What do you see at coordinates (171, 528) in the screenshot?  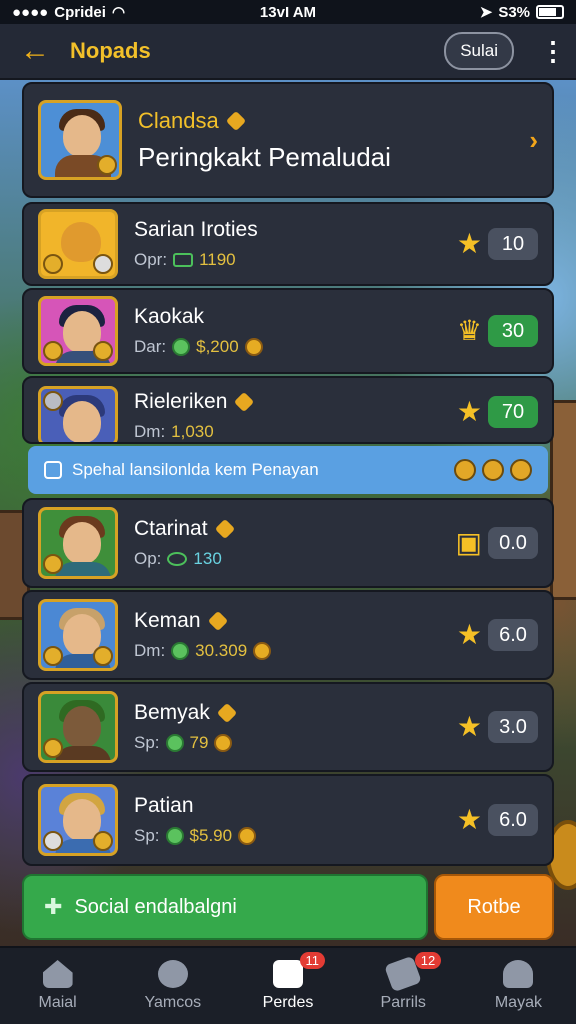 I see `player-name: Ctarinat` at bounding box center [171, 528].